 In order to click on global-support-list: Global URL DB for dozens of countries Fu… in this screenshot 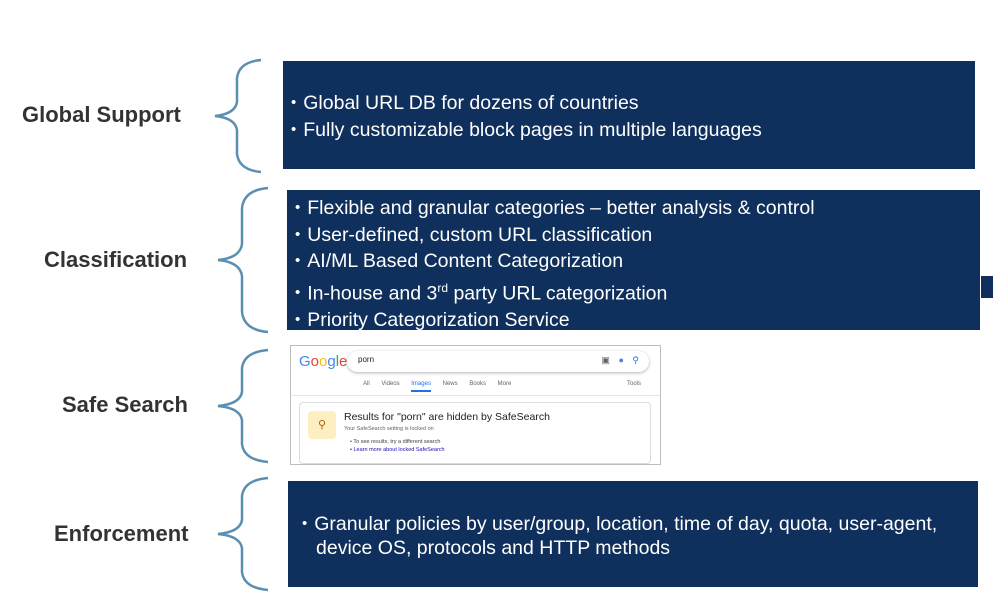, I will do `click(633, 117)`.